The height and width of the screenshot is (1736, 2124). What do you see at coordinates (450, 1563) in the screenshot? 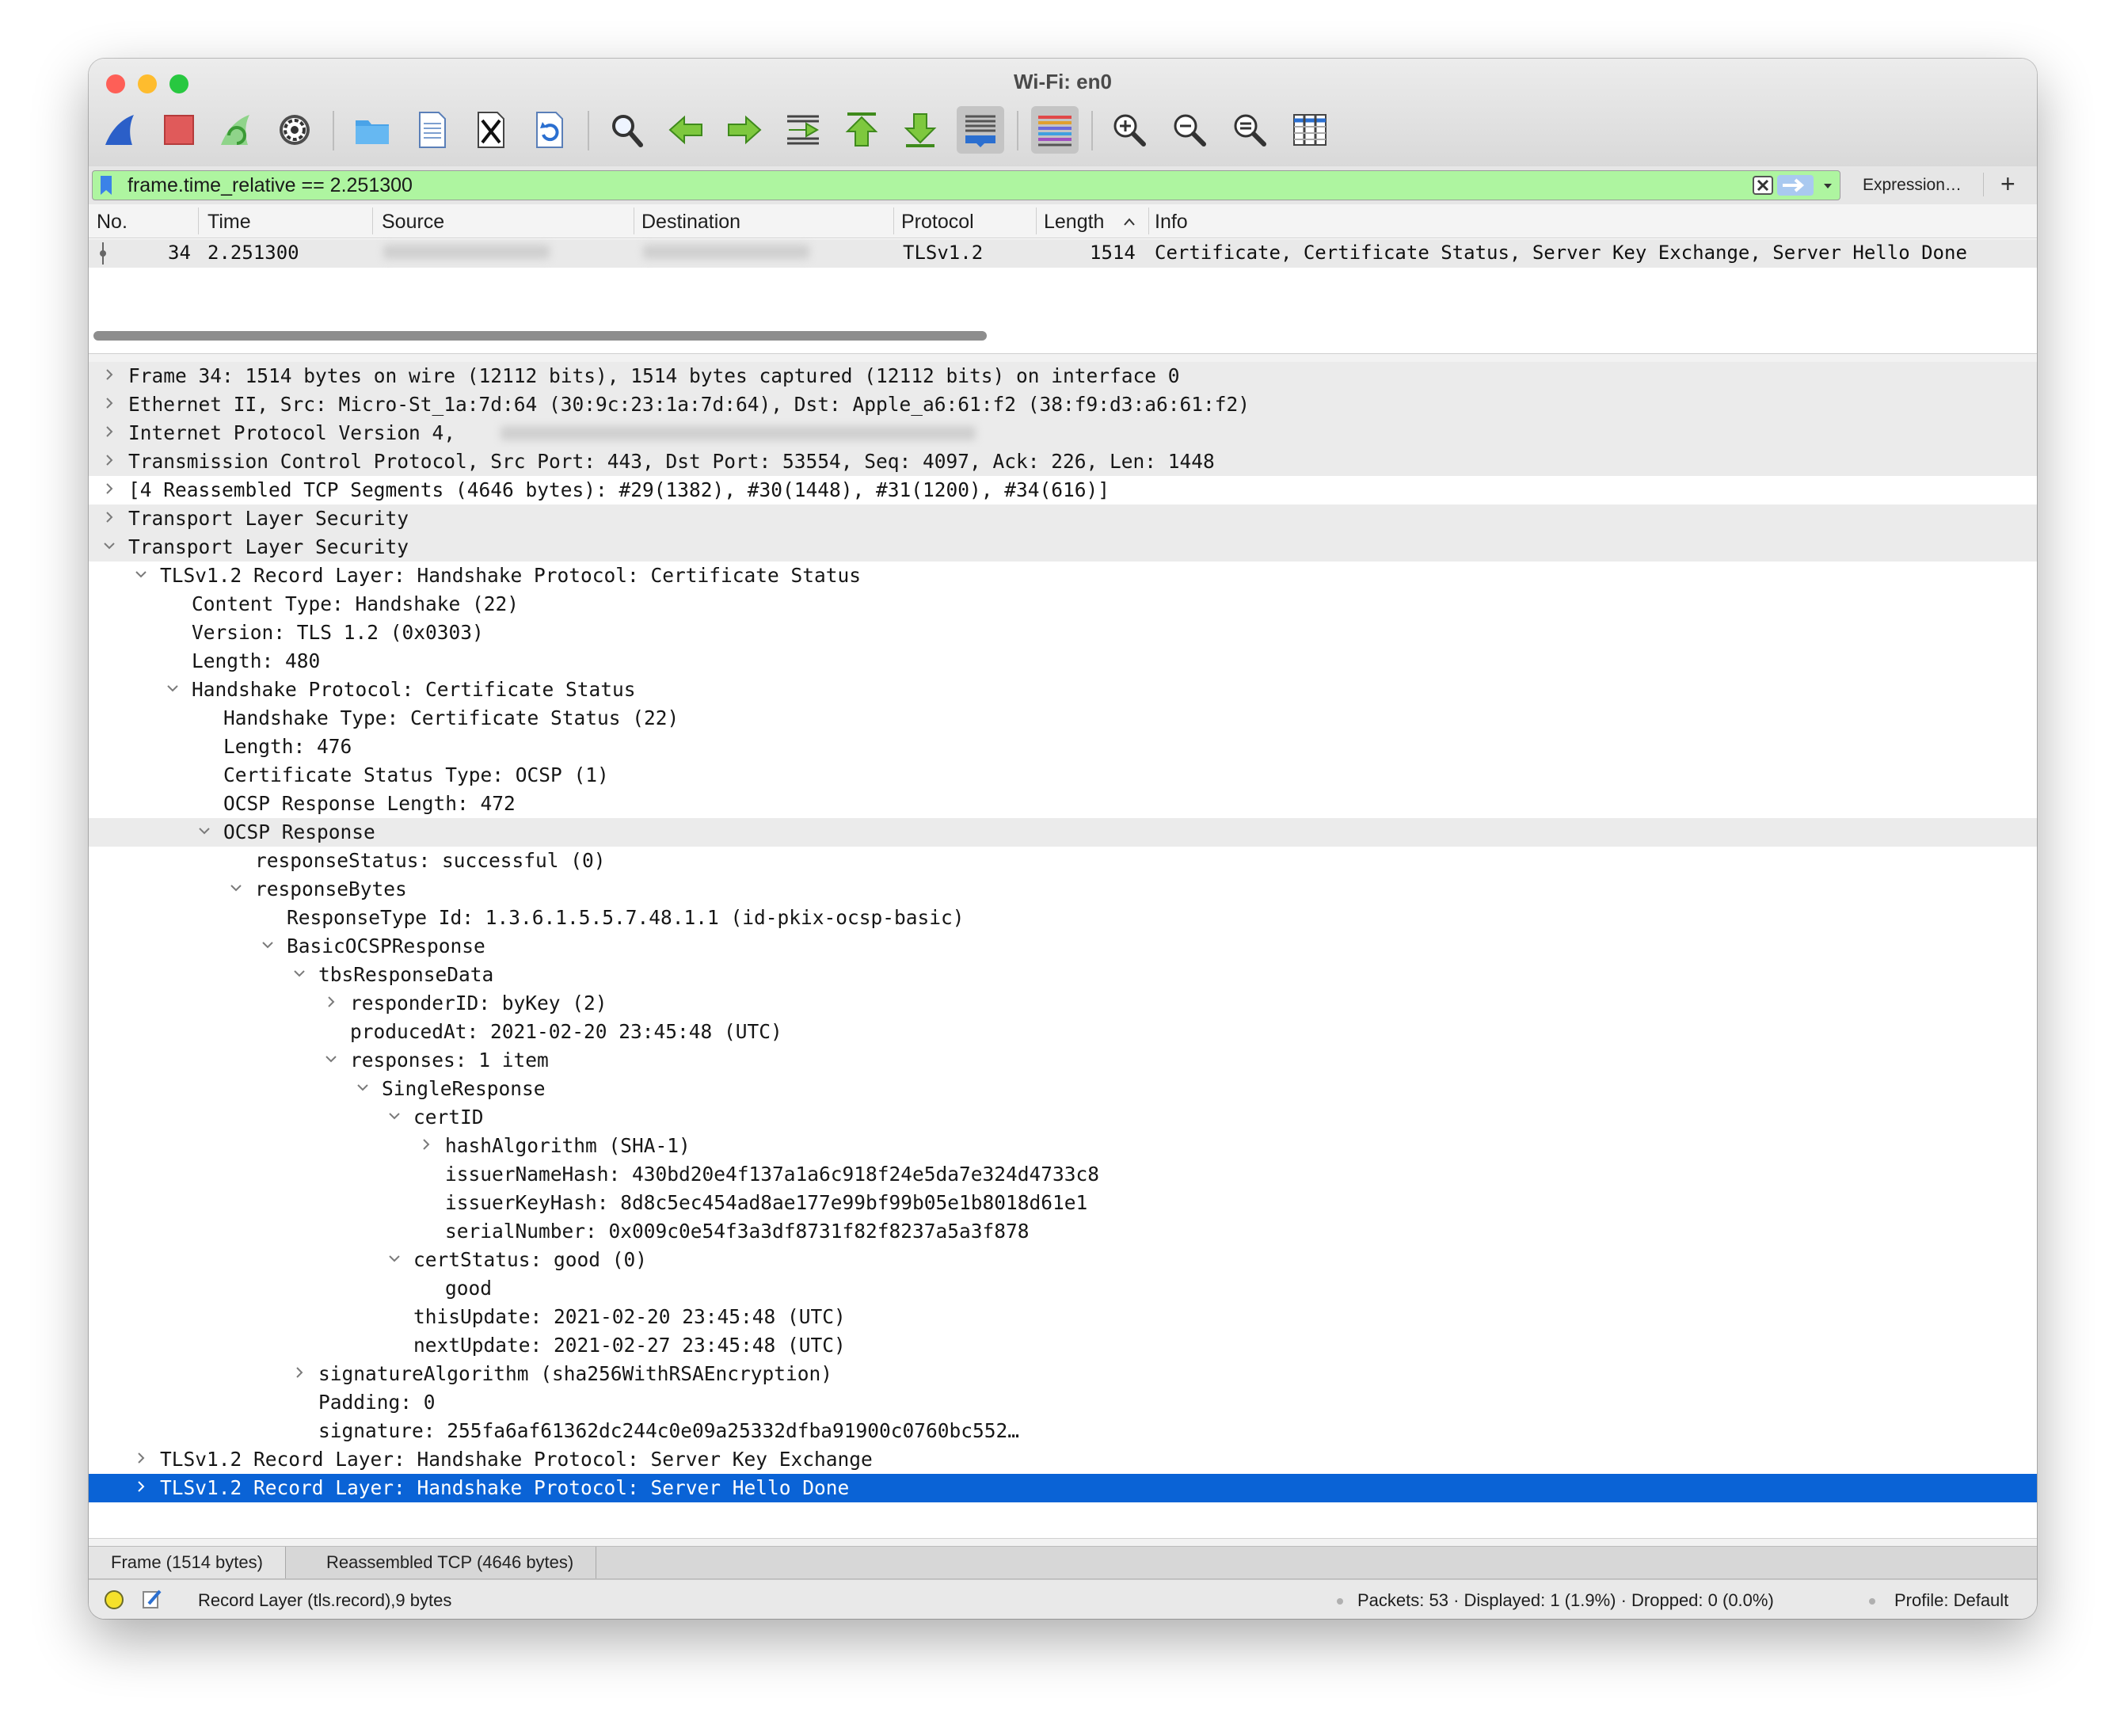
I see `tab-reassembled-tcp: Reassembled TCP (4646 bytes)` at bounding box center [450, 1563].